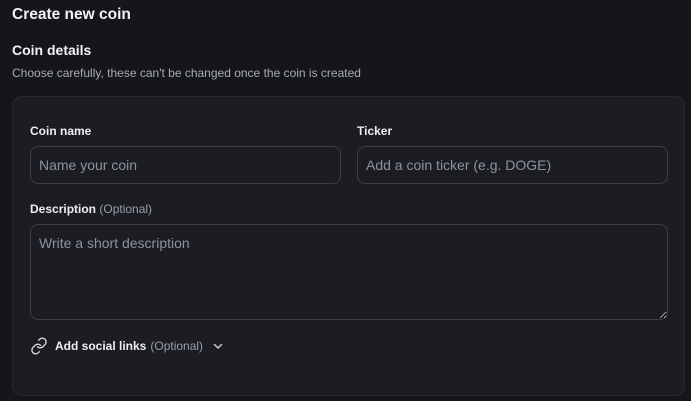  I want to click on coin-name-input, so click(185, 165).